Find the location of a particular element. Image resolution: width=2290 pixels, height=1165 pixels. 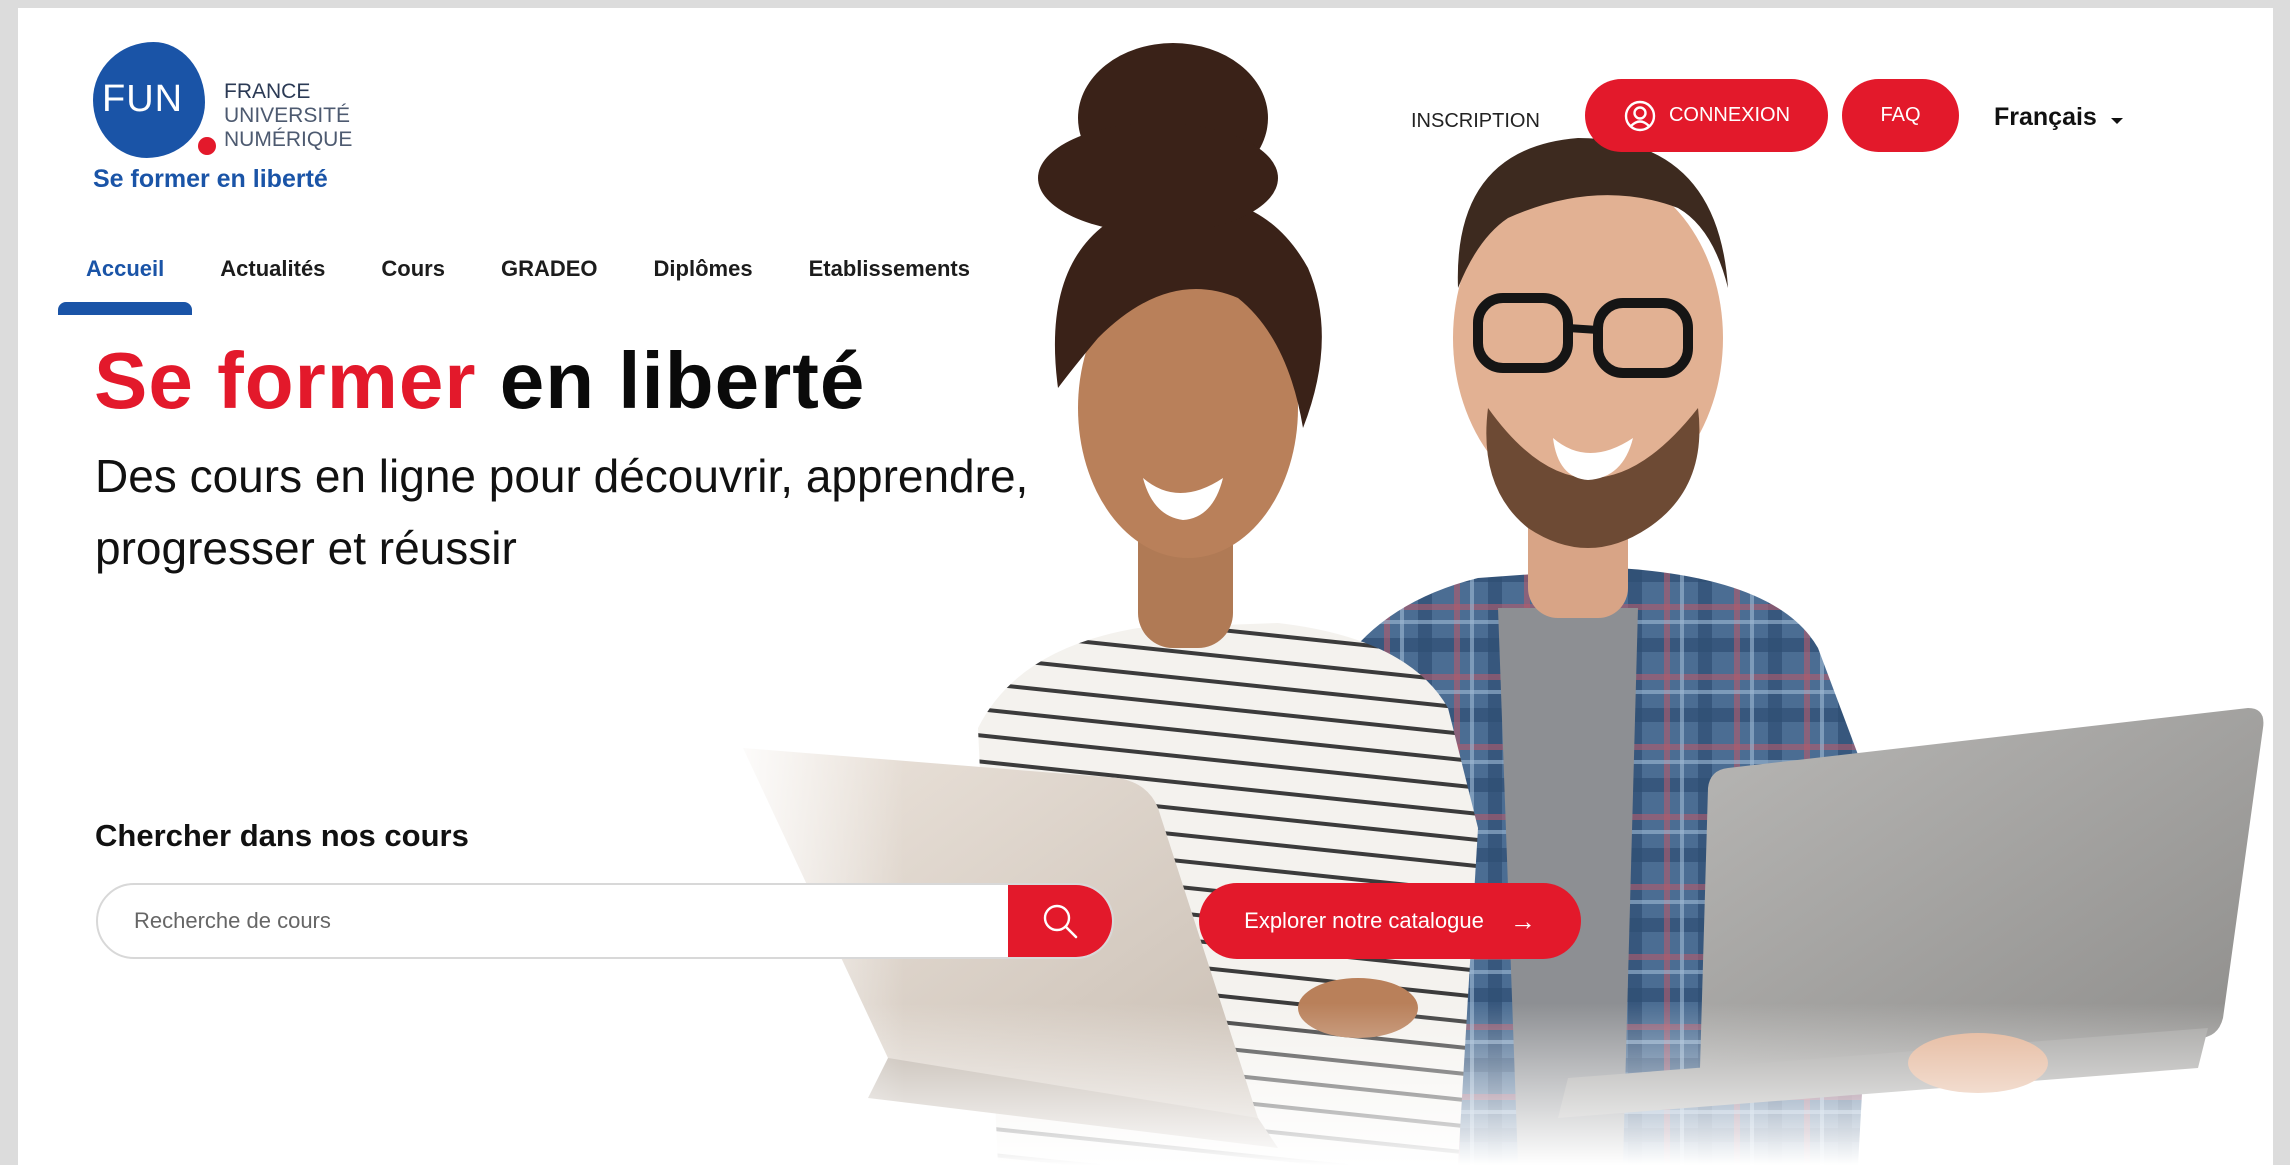

explore-catalog-button: Explorer notre catalogue → is located at coordinates (1390, 921).